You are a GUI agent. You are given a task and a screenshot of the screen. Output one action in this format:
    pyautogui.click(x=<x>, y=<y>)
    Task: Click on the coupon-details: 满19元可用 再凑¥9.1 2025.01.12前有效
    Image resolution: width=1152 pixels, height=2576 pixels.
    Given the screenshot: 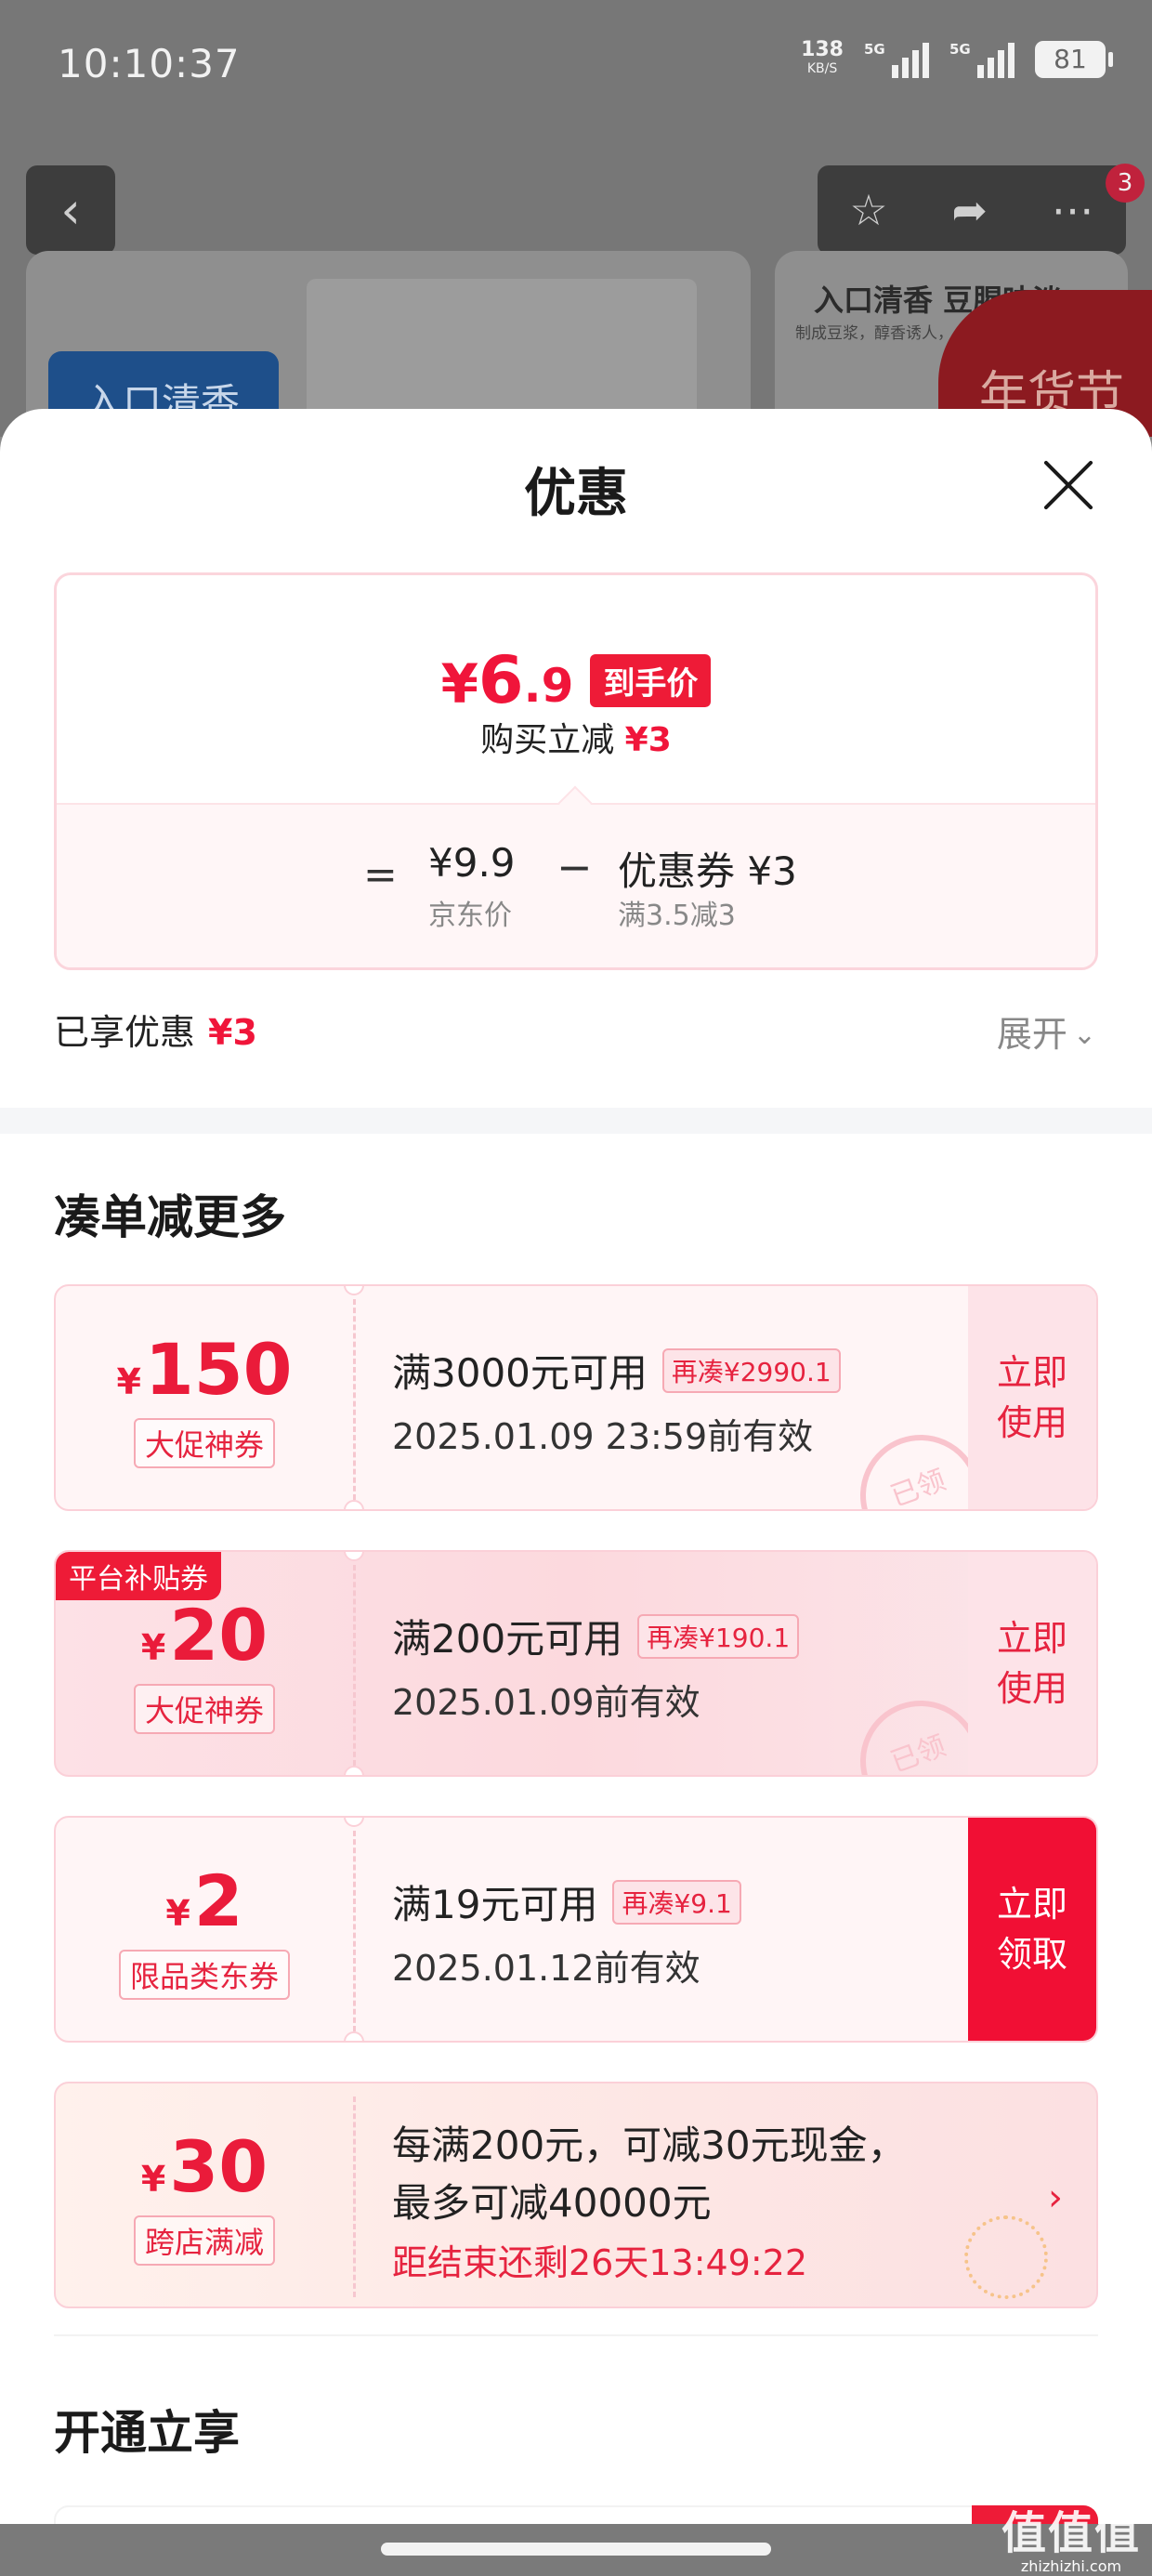 What is the action you would take?
    pyautogui.click(x=680, y=1932)
    